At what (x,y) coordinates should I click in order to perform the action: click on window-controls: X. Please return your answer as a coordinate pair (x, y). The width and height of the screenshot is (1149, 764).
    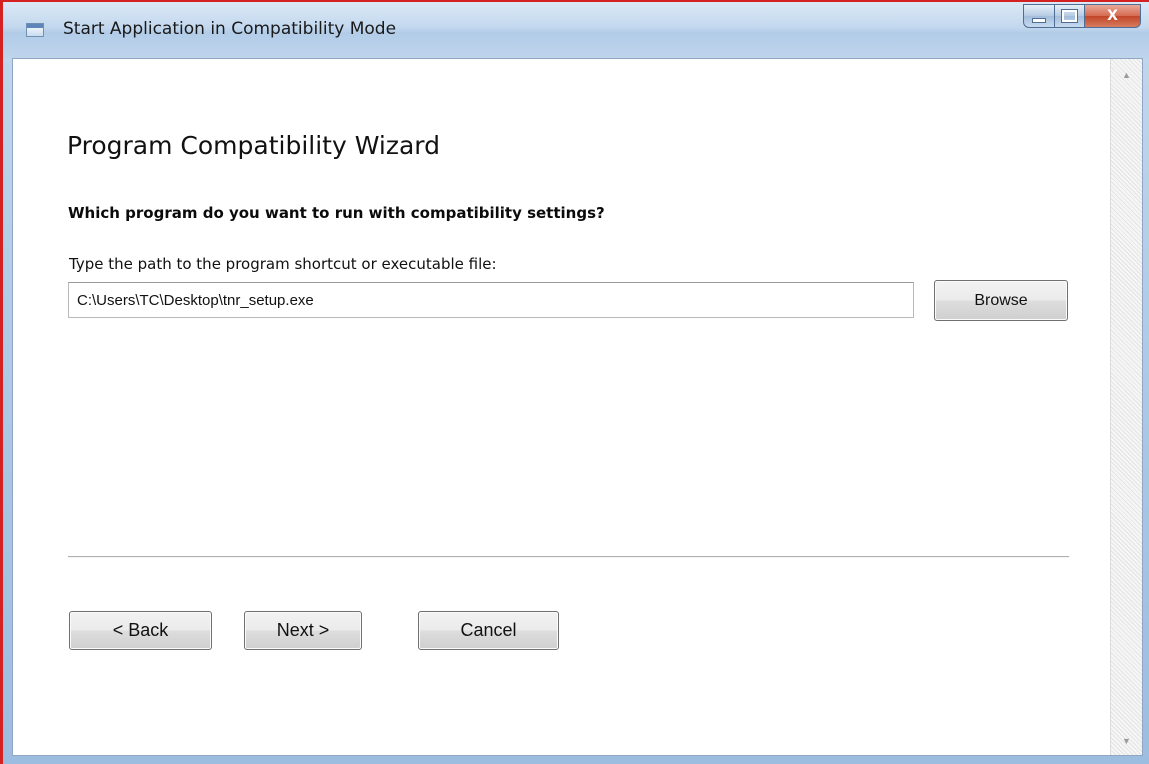
    Looking at the image, I should click on (1082, 17).